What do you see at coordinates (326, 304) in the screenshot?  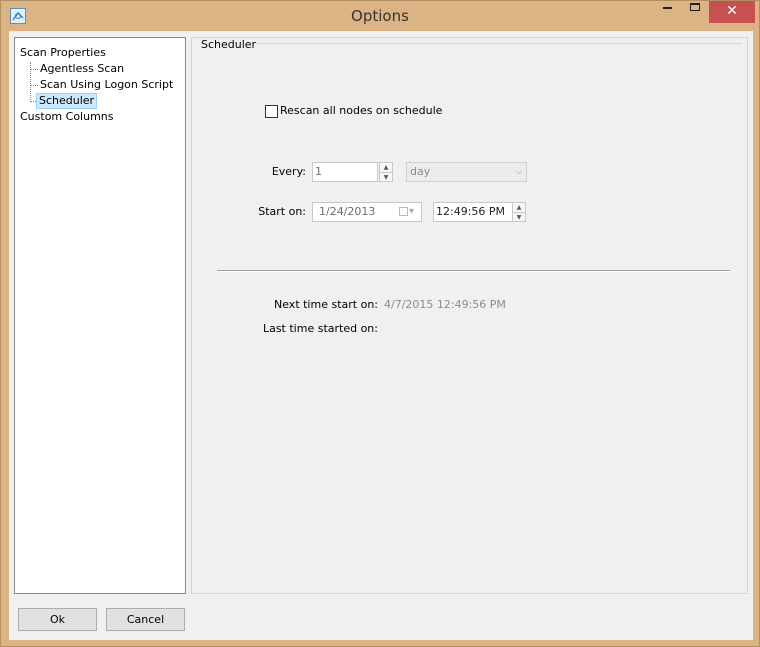 I see `next-time-label: Next time start on:` at bounding box center [326, 304].